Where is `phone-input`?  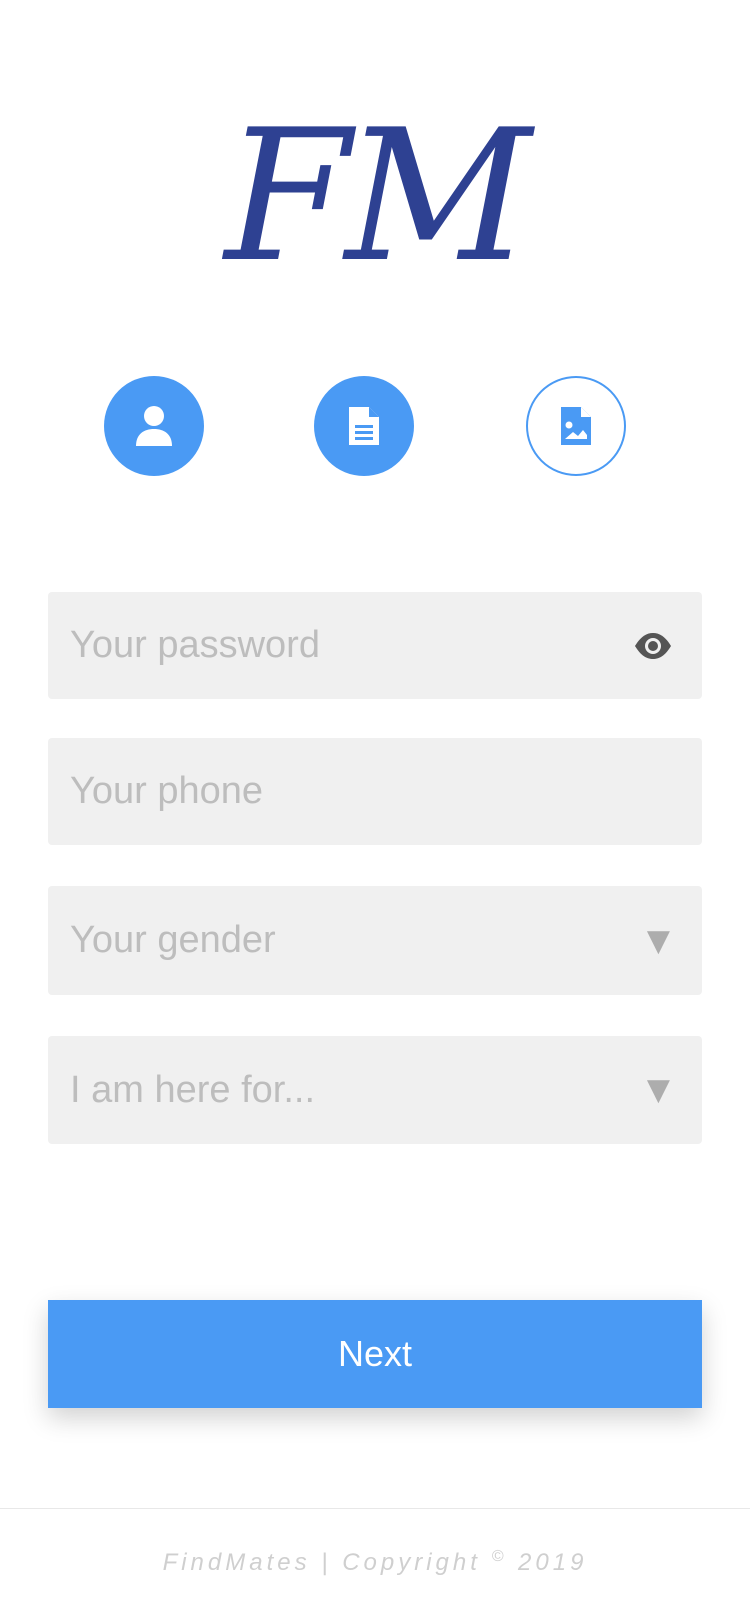
phone-input is located at coordinates (375, 791).